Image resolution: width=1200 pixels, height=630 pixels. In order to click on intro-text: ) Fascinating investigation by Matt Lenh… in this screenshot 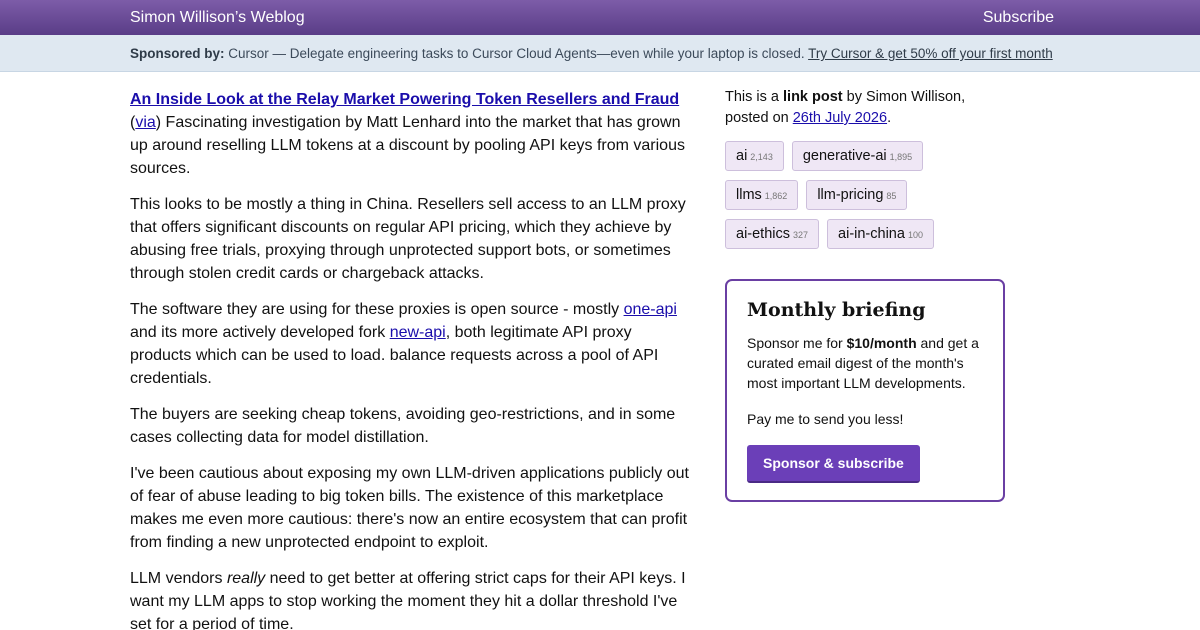, I will do `click(407, 145)`.